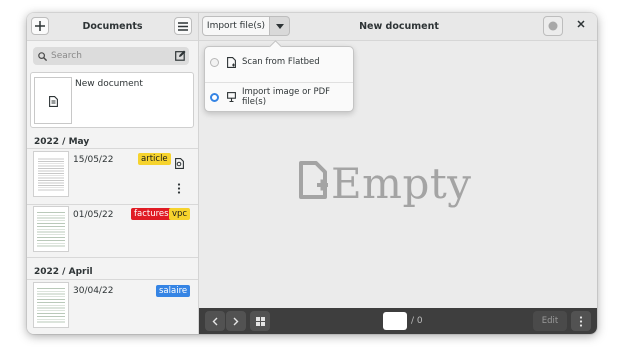 Image resolution: width=624 pixels, height=351 pixels. I want to click on tag-label: salaire, so click(173, 291).